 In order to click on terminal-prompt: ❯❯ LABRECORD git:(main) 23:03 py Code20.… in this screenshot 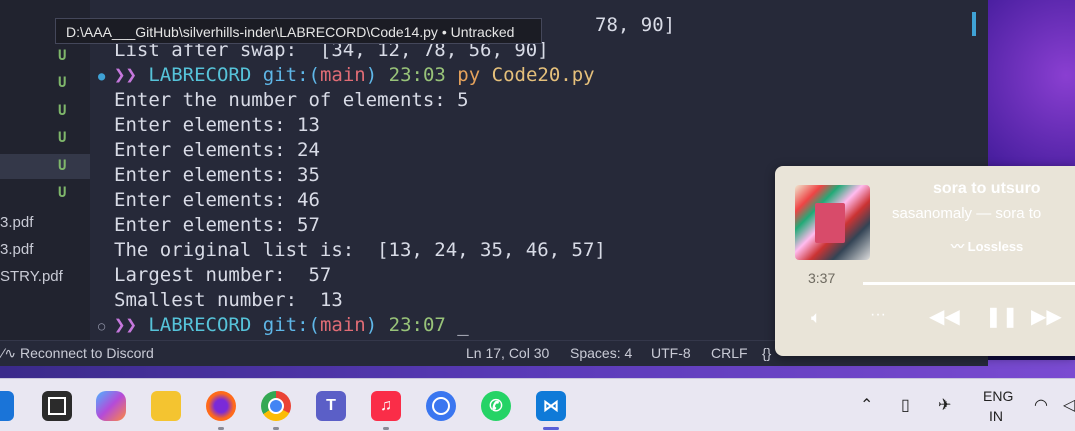, I will do `click(354, 75)`.